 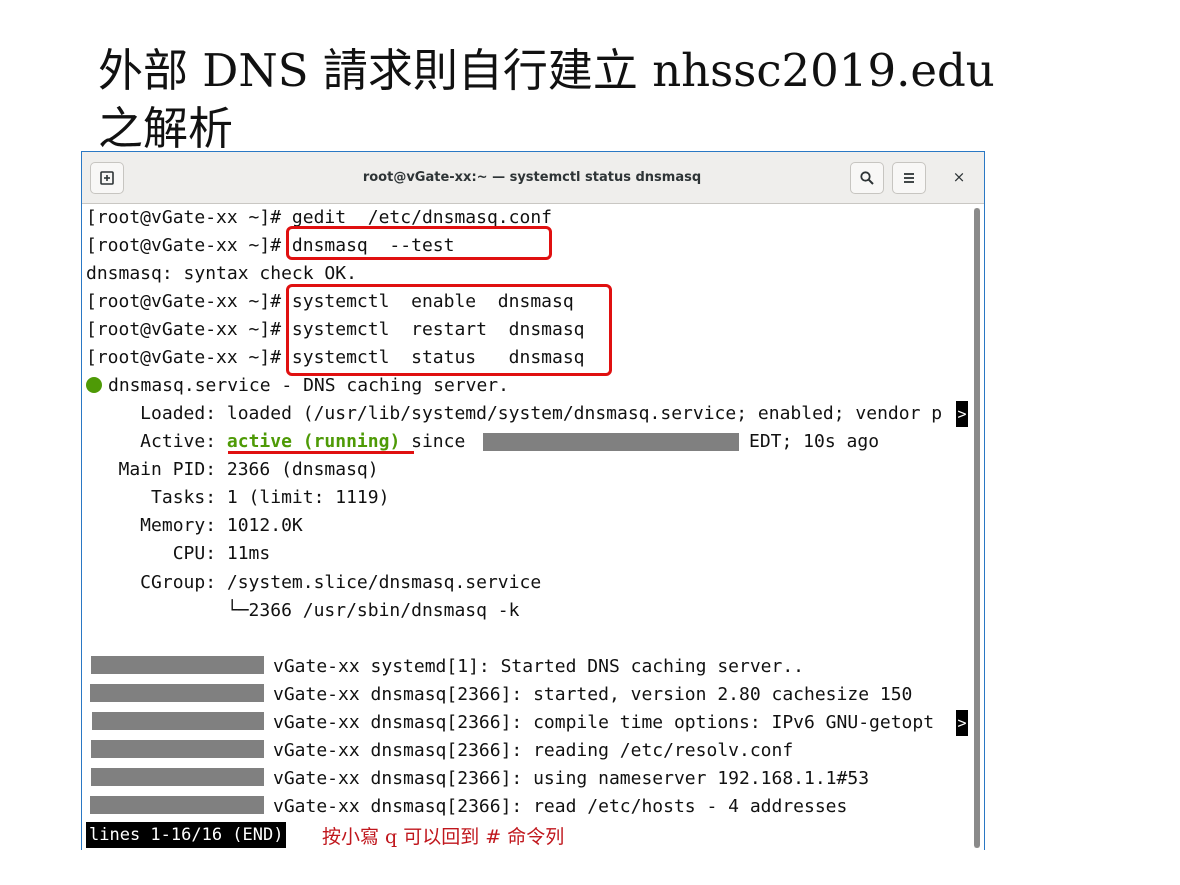 What do you see at coordinates (303, 610) in the screenshot?
I see `cgroup-child-line: └─2366 /usr/sbin/dnsmasq -k` at bounding box center [303, 610].